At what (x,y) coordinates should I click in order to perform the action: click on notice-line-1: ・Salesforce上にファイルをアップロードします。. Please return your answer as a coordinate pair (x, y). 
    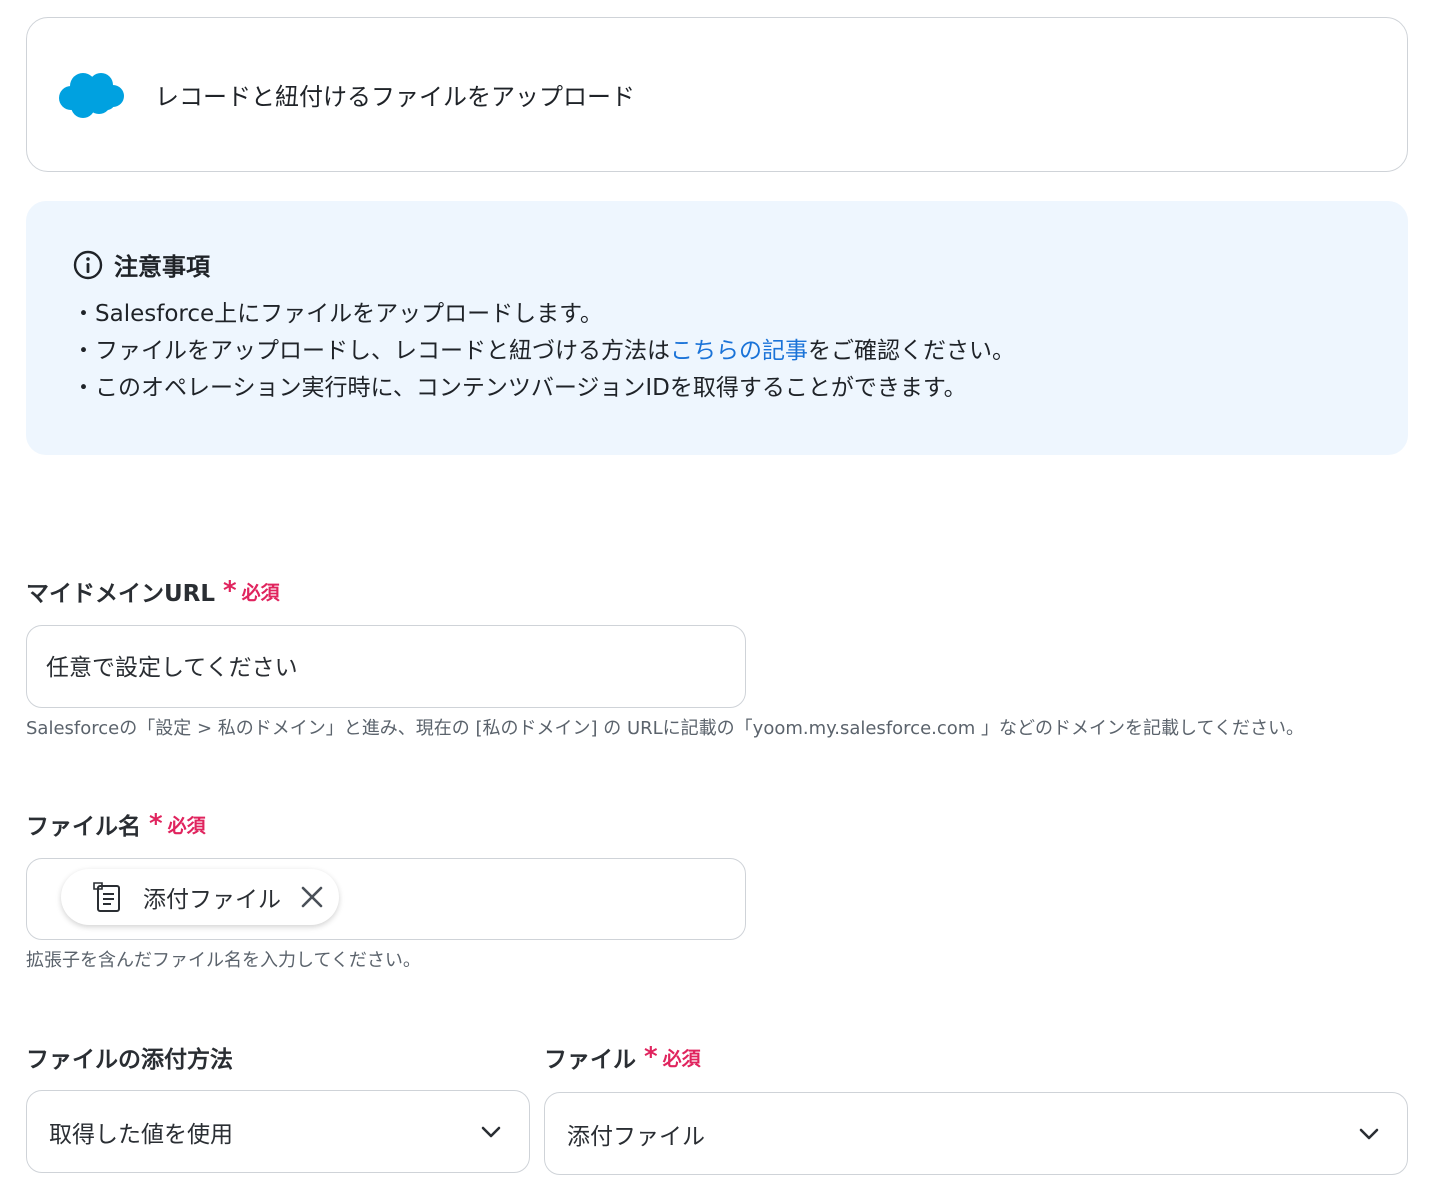
    Looking at the image, I should click on (337, 314).